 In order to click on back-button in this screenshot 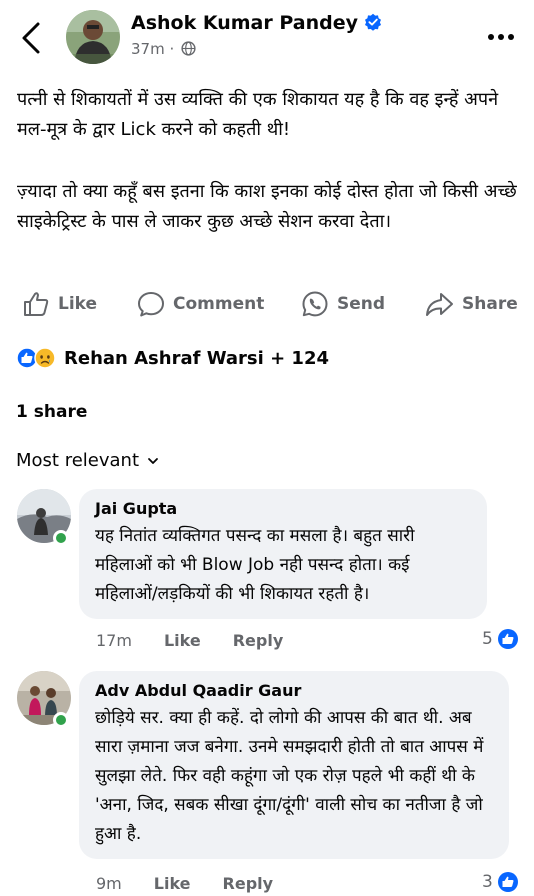, I will do `click(33, 38)`.